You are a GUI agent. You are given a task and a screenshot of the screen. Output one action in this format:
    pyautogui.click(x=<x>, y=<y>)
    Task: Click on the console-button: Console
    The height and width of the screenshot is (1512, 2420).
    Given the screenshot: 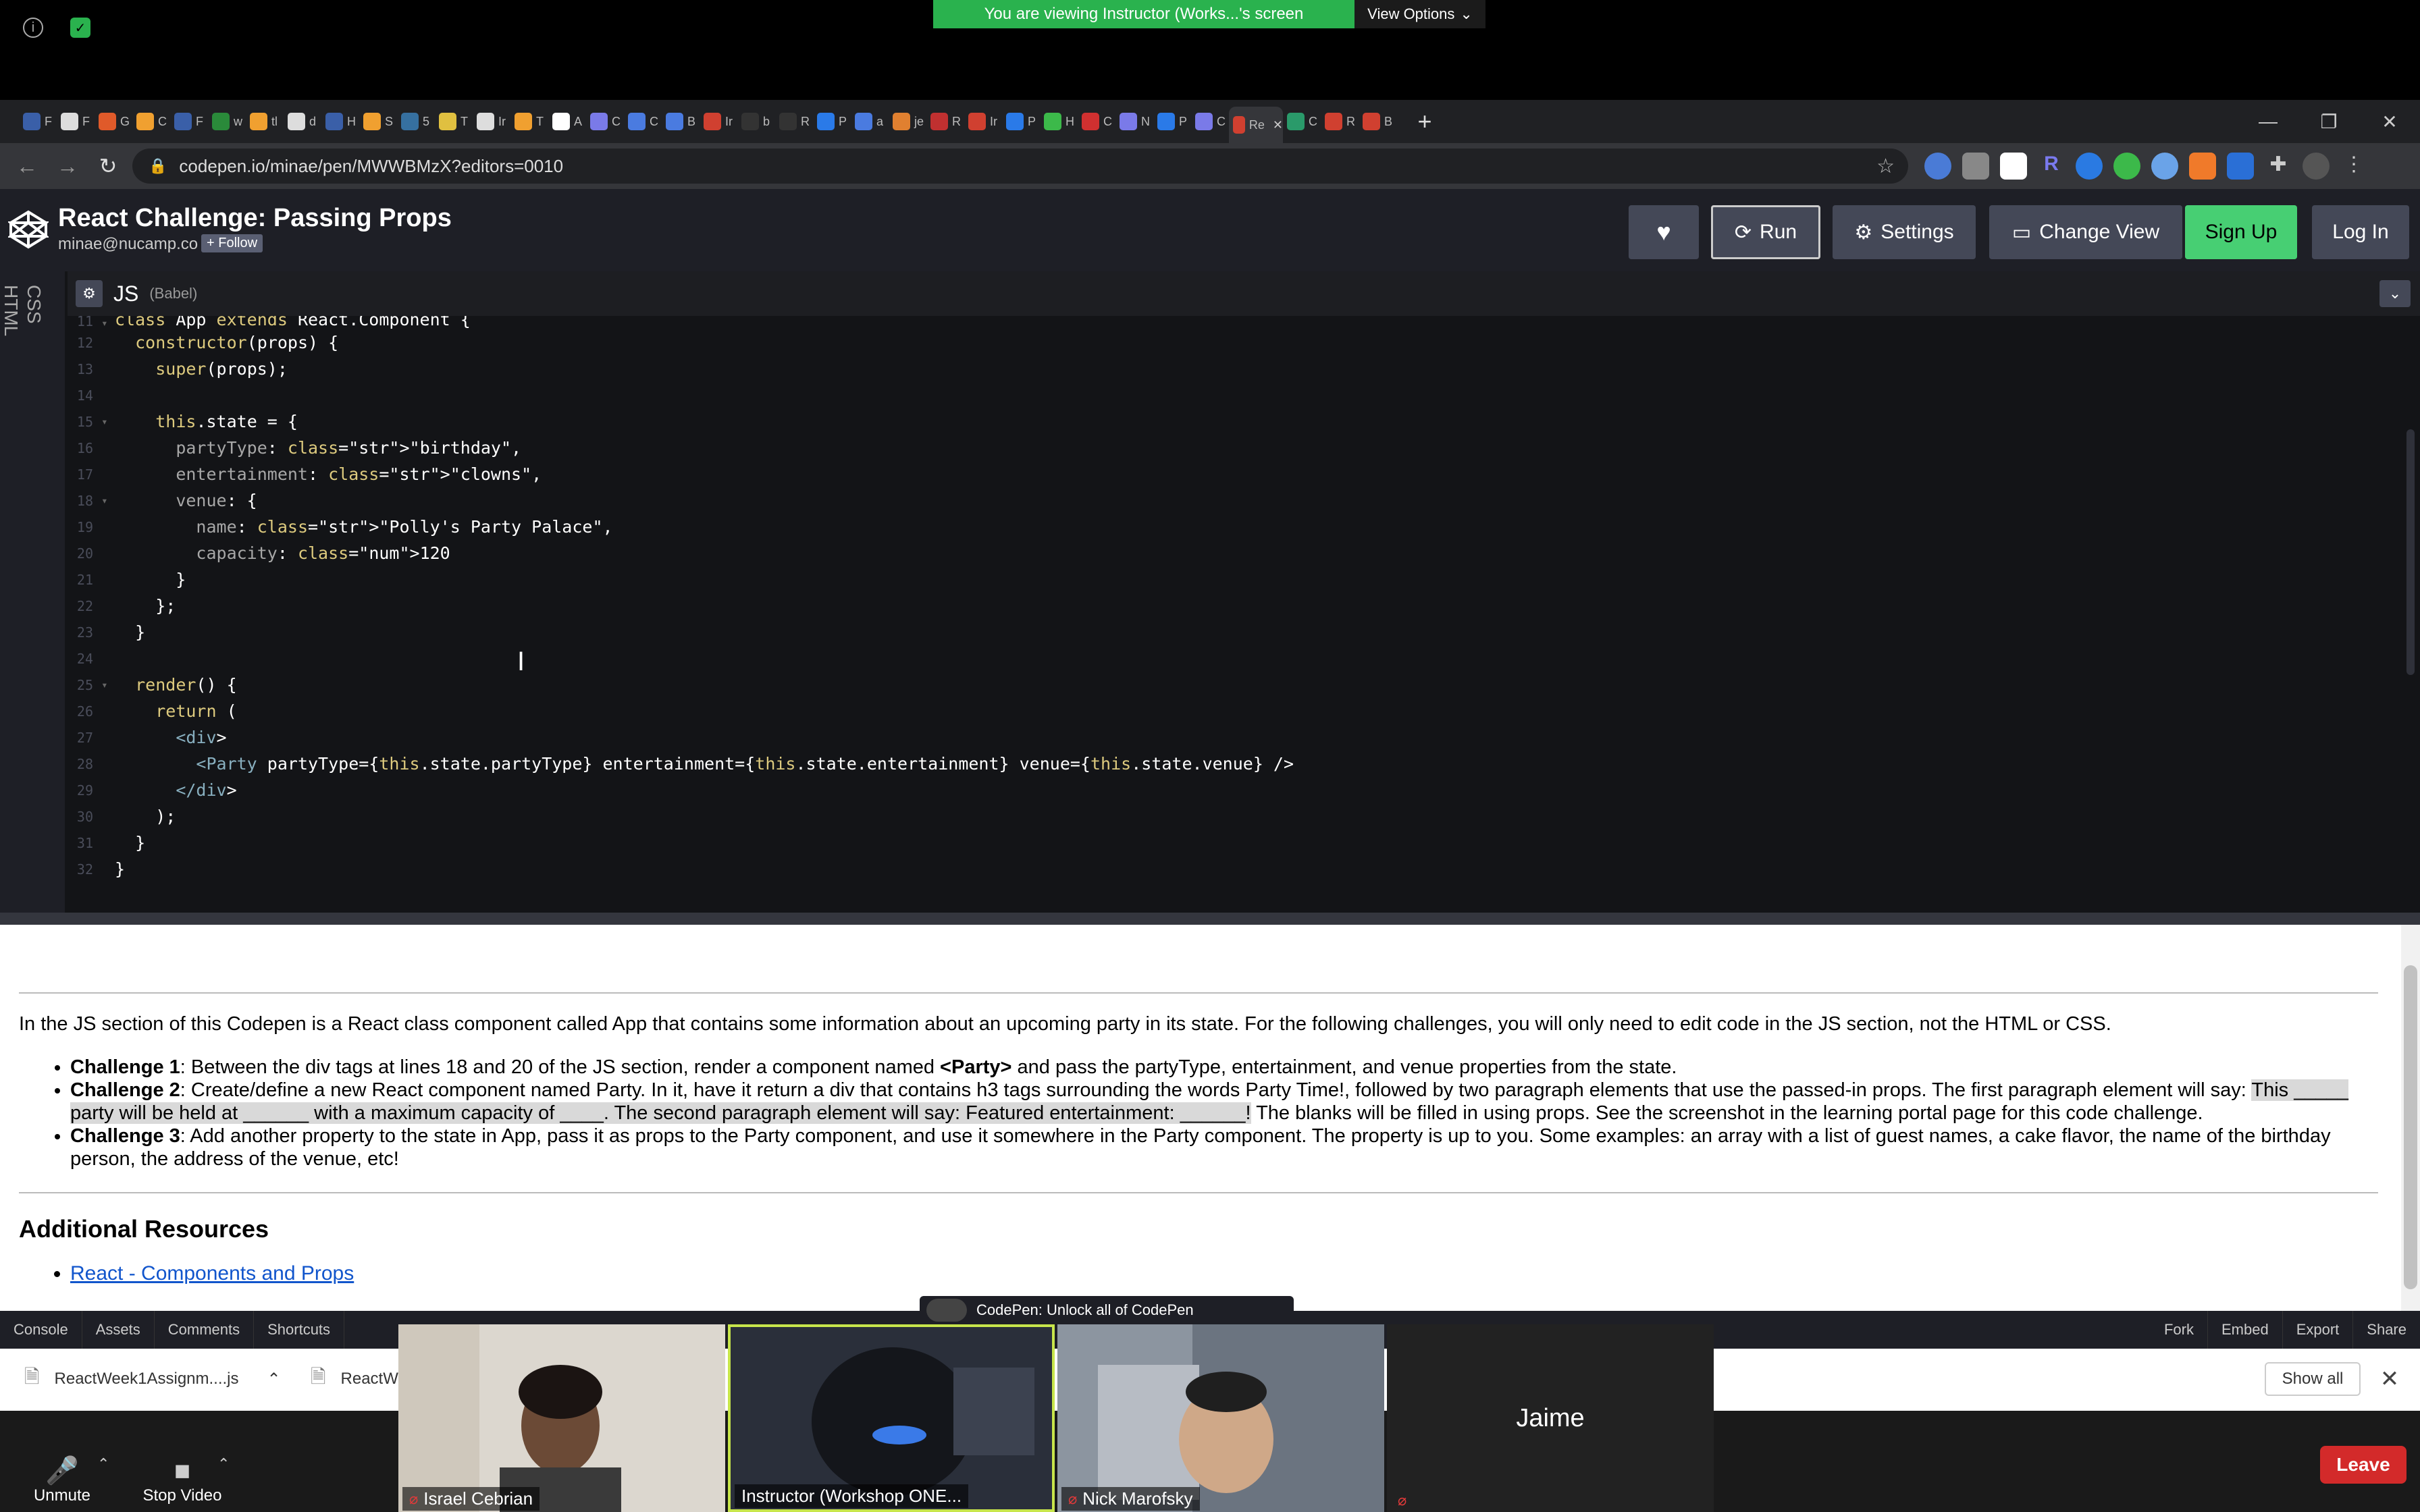 What is the action you would take?
    pyautogui.click(x=41, y=1330)
    